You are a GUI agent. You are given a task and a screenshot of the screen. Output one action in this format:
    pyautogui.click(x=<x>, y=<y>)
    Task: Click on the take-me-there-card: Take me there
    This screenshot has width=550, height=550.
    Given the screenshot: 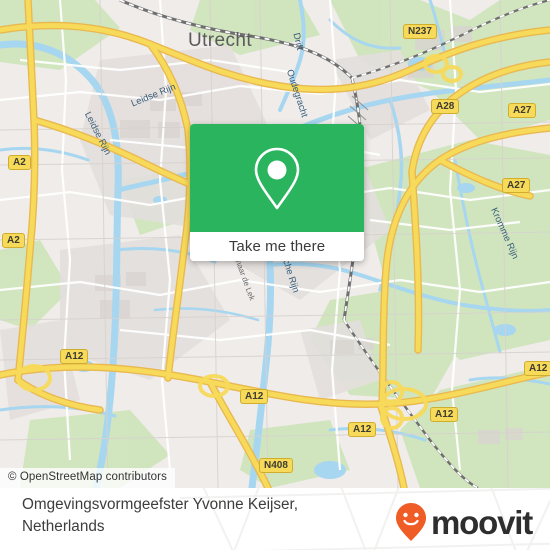 What is the action you would take?
    pyautogui.click(x=277, y=192)
    